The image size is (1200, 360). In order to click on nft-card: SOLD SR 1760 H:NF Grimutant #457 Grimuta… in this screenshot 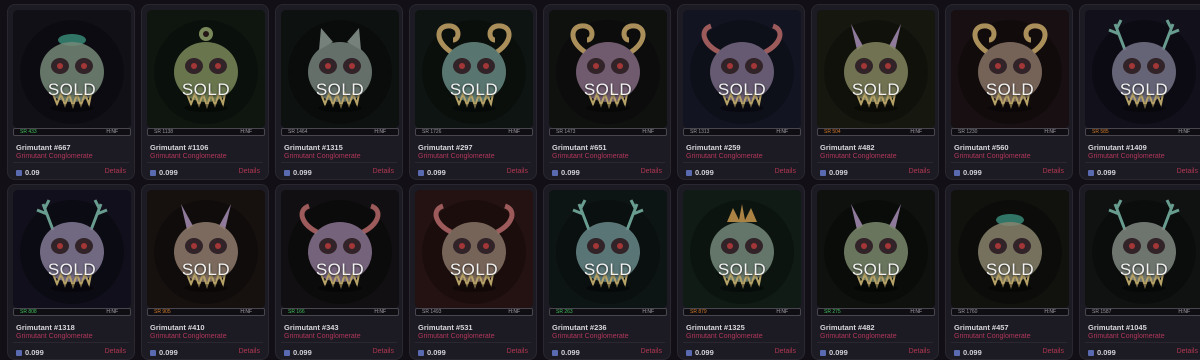, I will do `click(1009, 272)`.